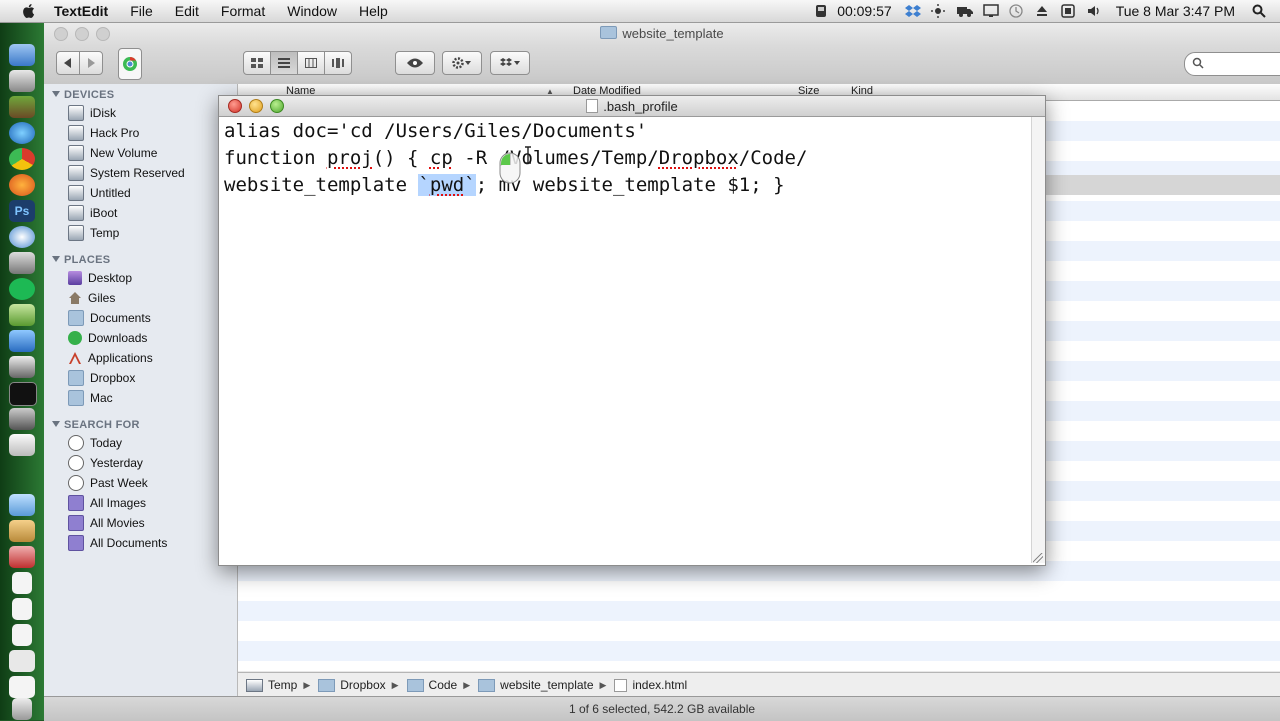 The height and width of the screenshot is (721, 1280). I want to click on menu-window: Window, so click(312, 11).